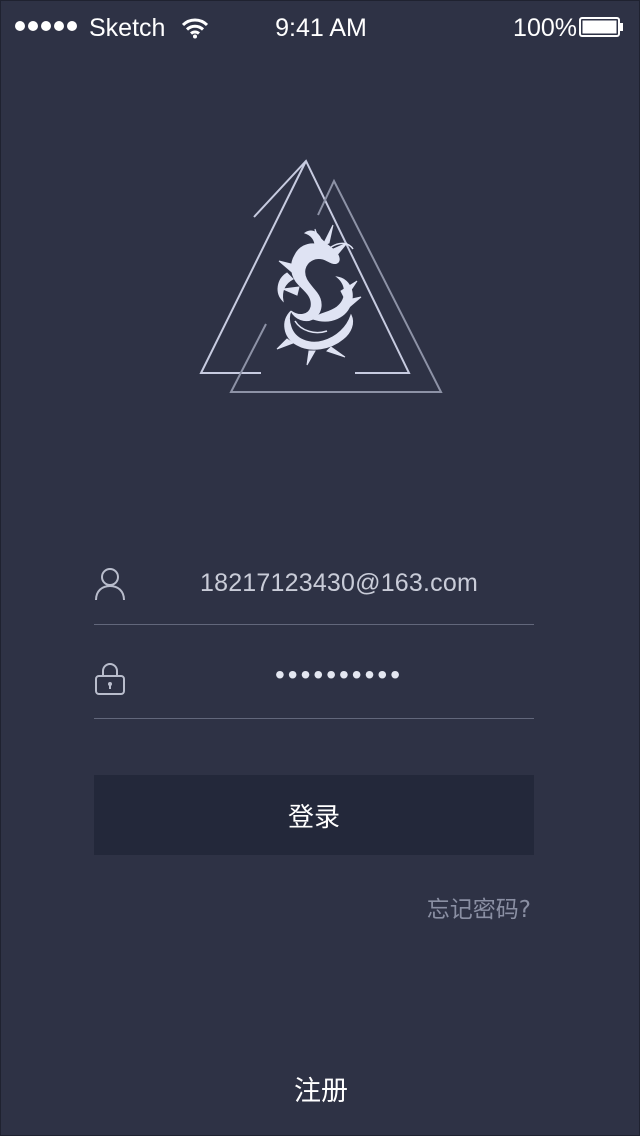  What do you see at coordinates (320, 1088) in the screenshot?
I see `register-link: 注册` at bounding box center [320, 1088].